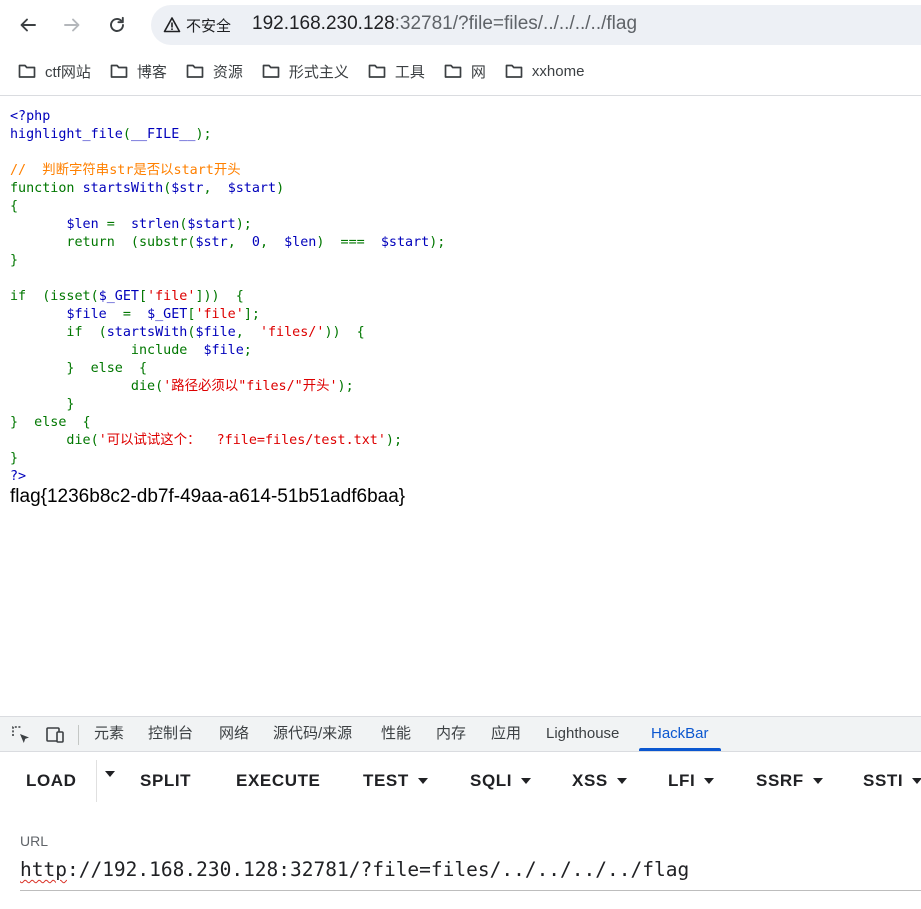 The width and height of the screenshot is (921, 909). I want to click on hackbar-button-lfi: LFI, so click(691, 781).